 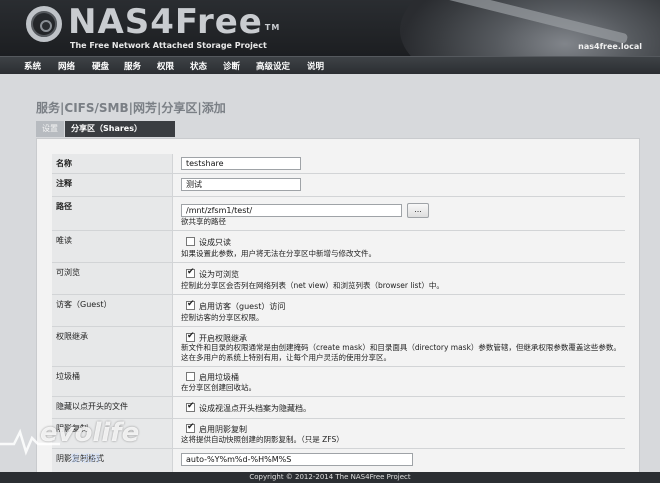 I want to click on label-recycle: 垃圾桶, so click(x=112, y=381).